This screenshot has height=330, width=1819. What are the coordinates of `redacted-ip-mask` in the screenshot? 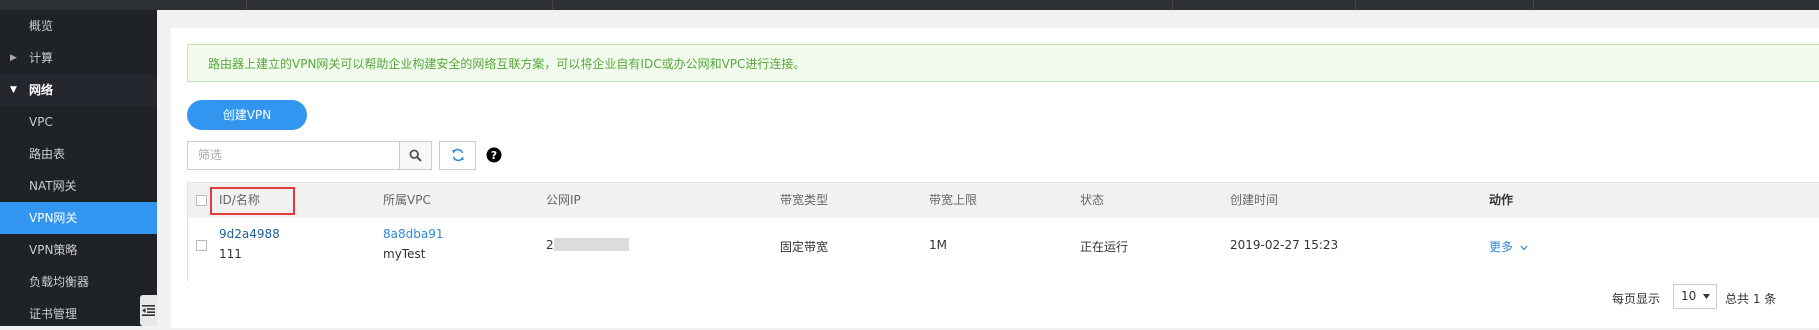 It's located at (591, 244).